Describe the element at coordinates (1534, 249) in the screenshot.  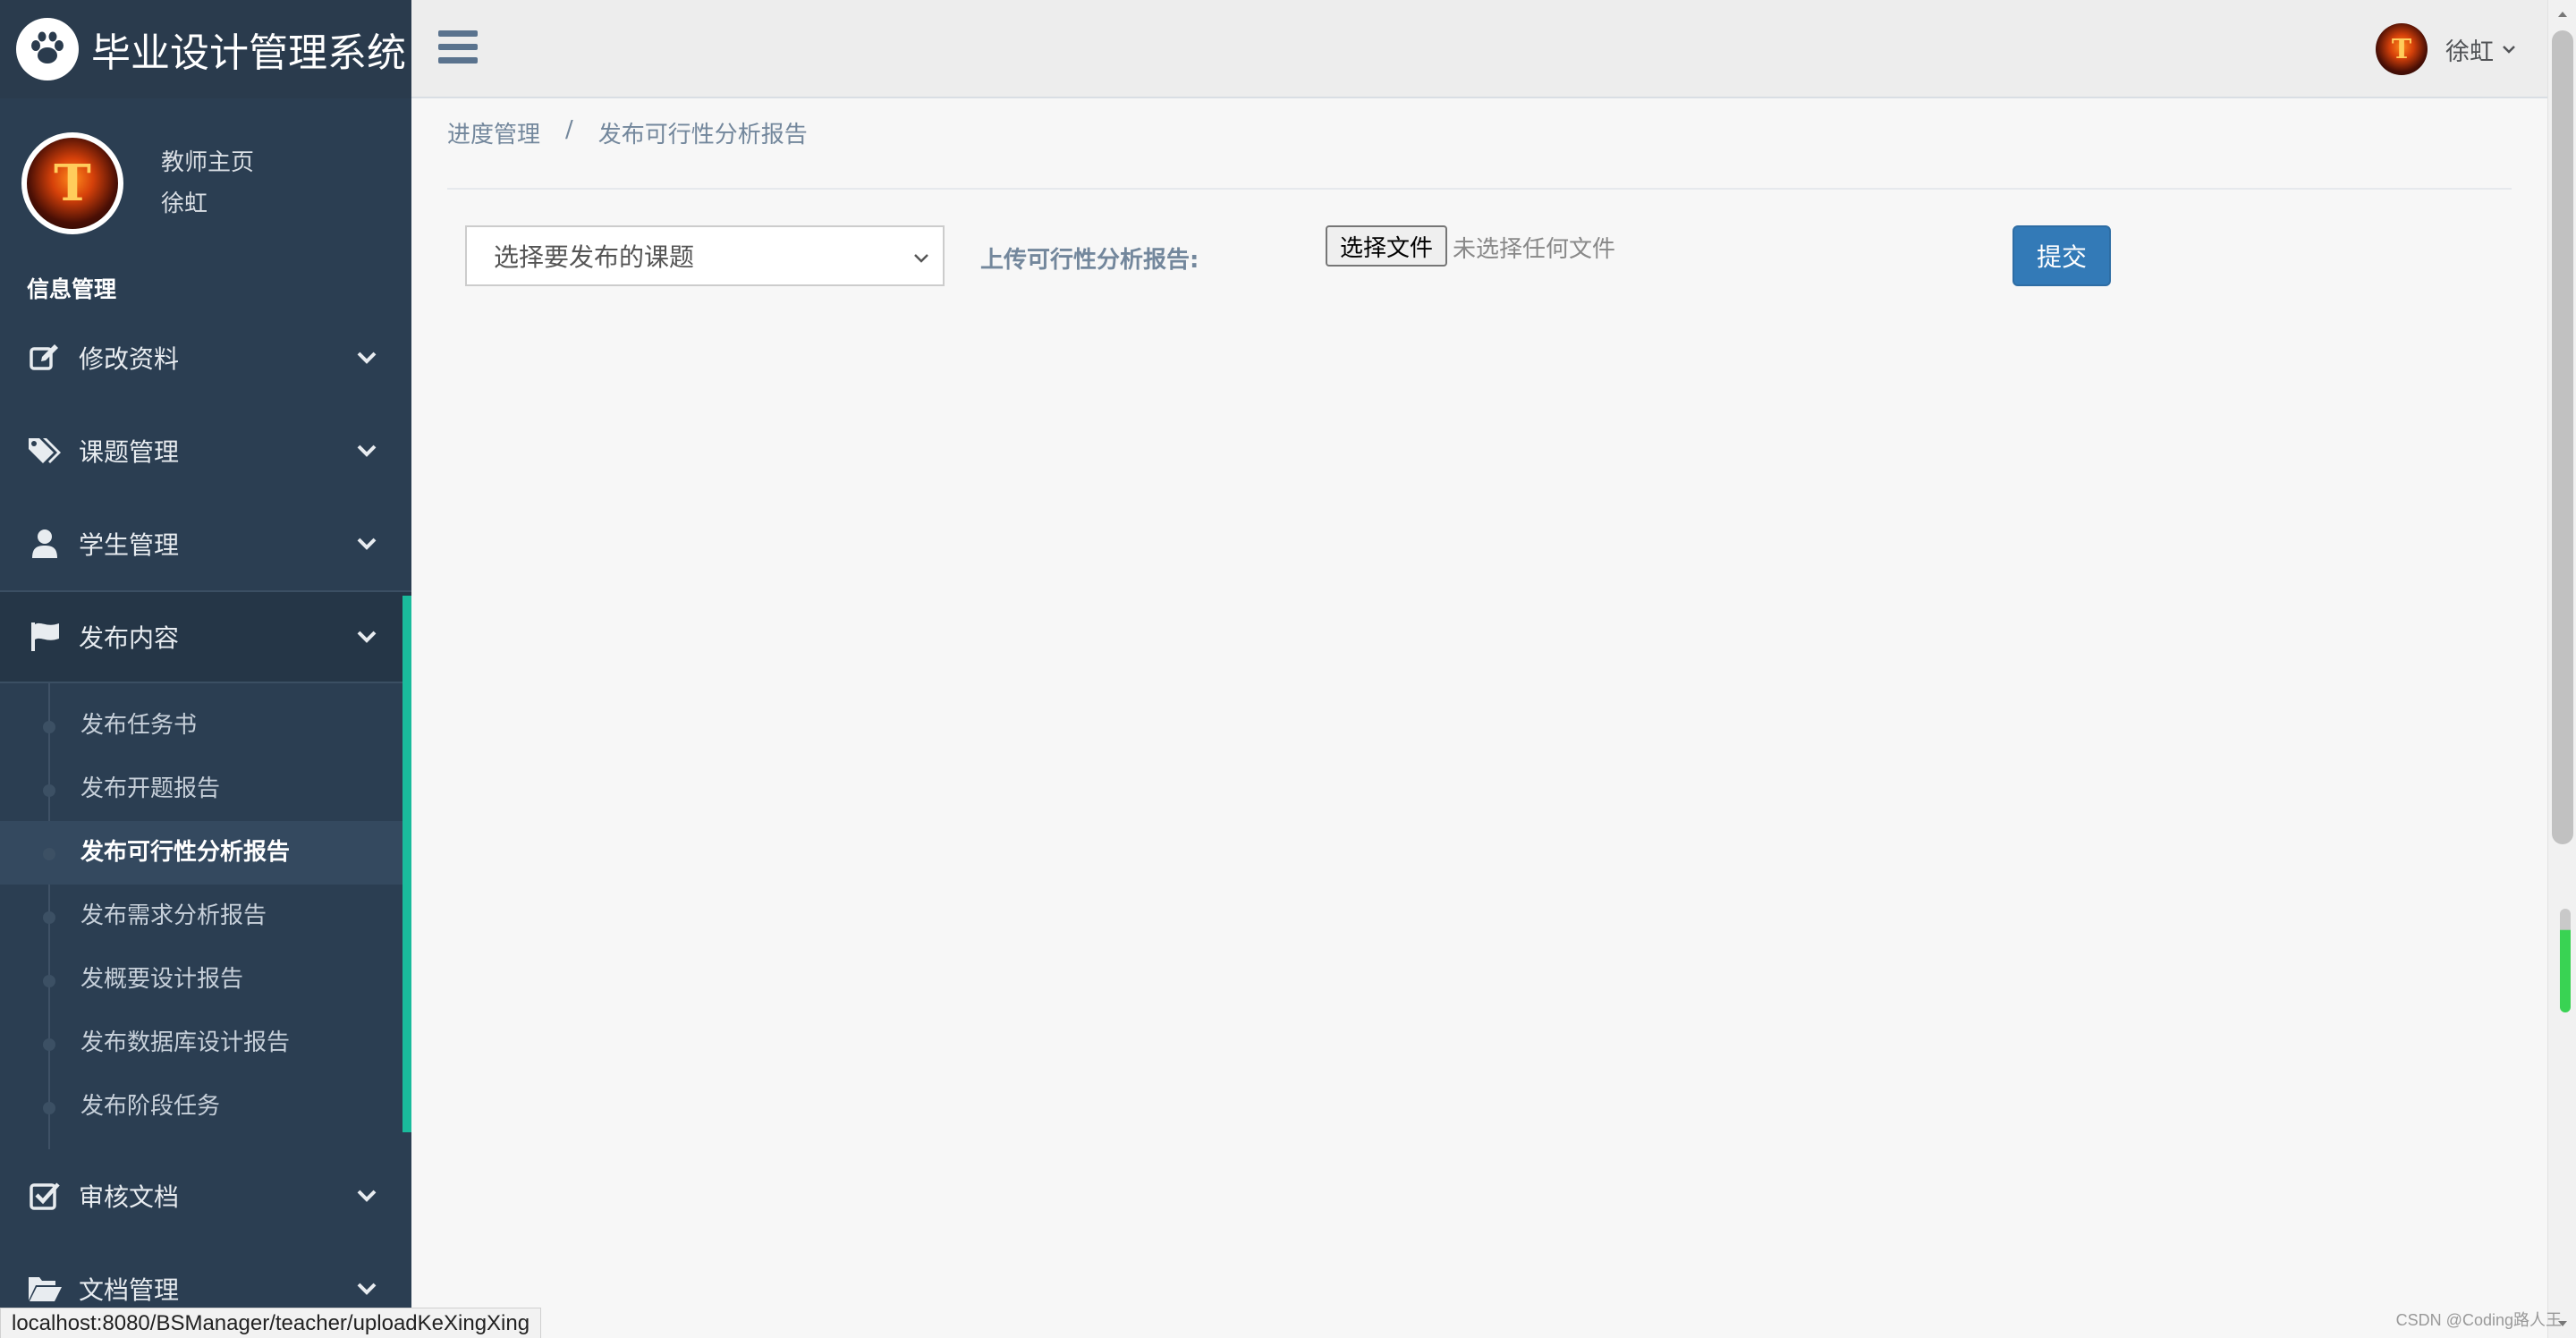
I see `file-status: 未选择任何文件` at that location.